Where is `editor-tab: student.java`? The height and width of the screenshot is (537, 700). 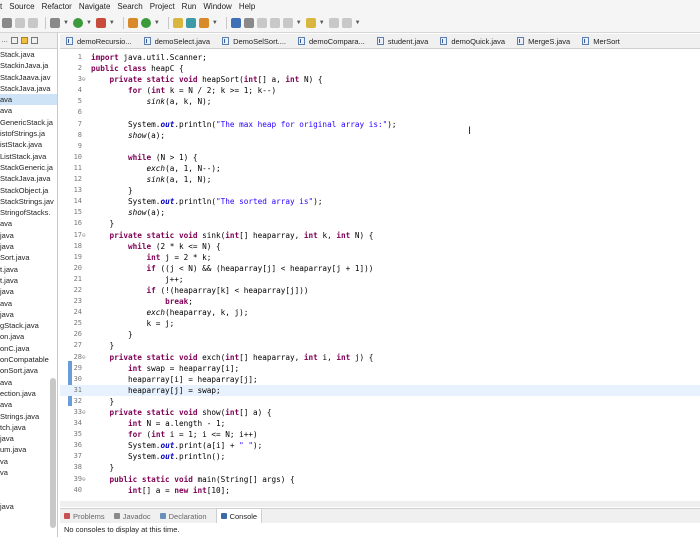 editor-tab: student.java is located at coordinates (402, 41).